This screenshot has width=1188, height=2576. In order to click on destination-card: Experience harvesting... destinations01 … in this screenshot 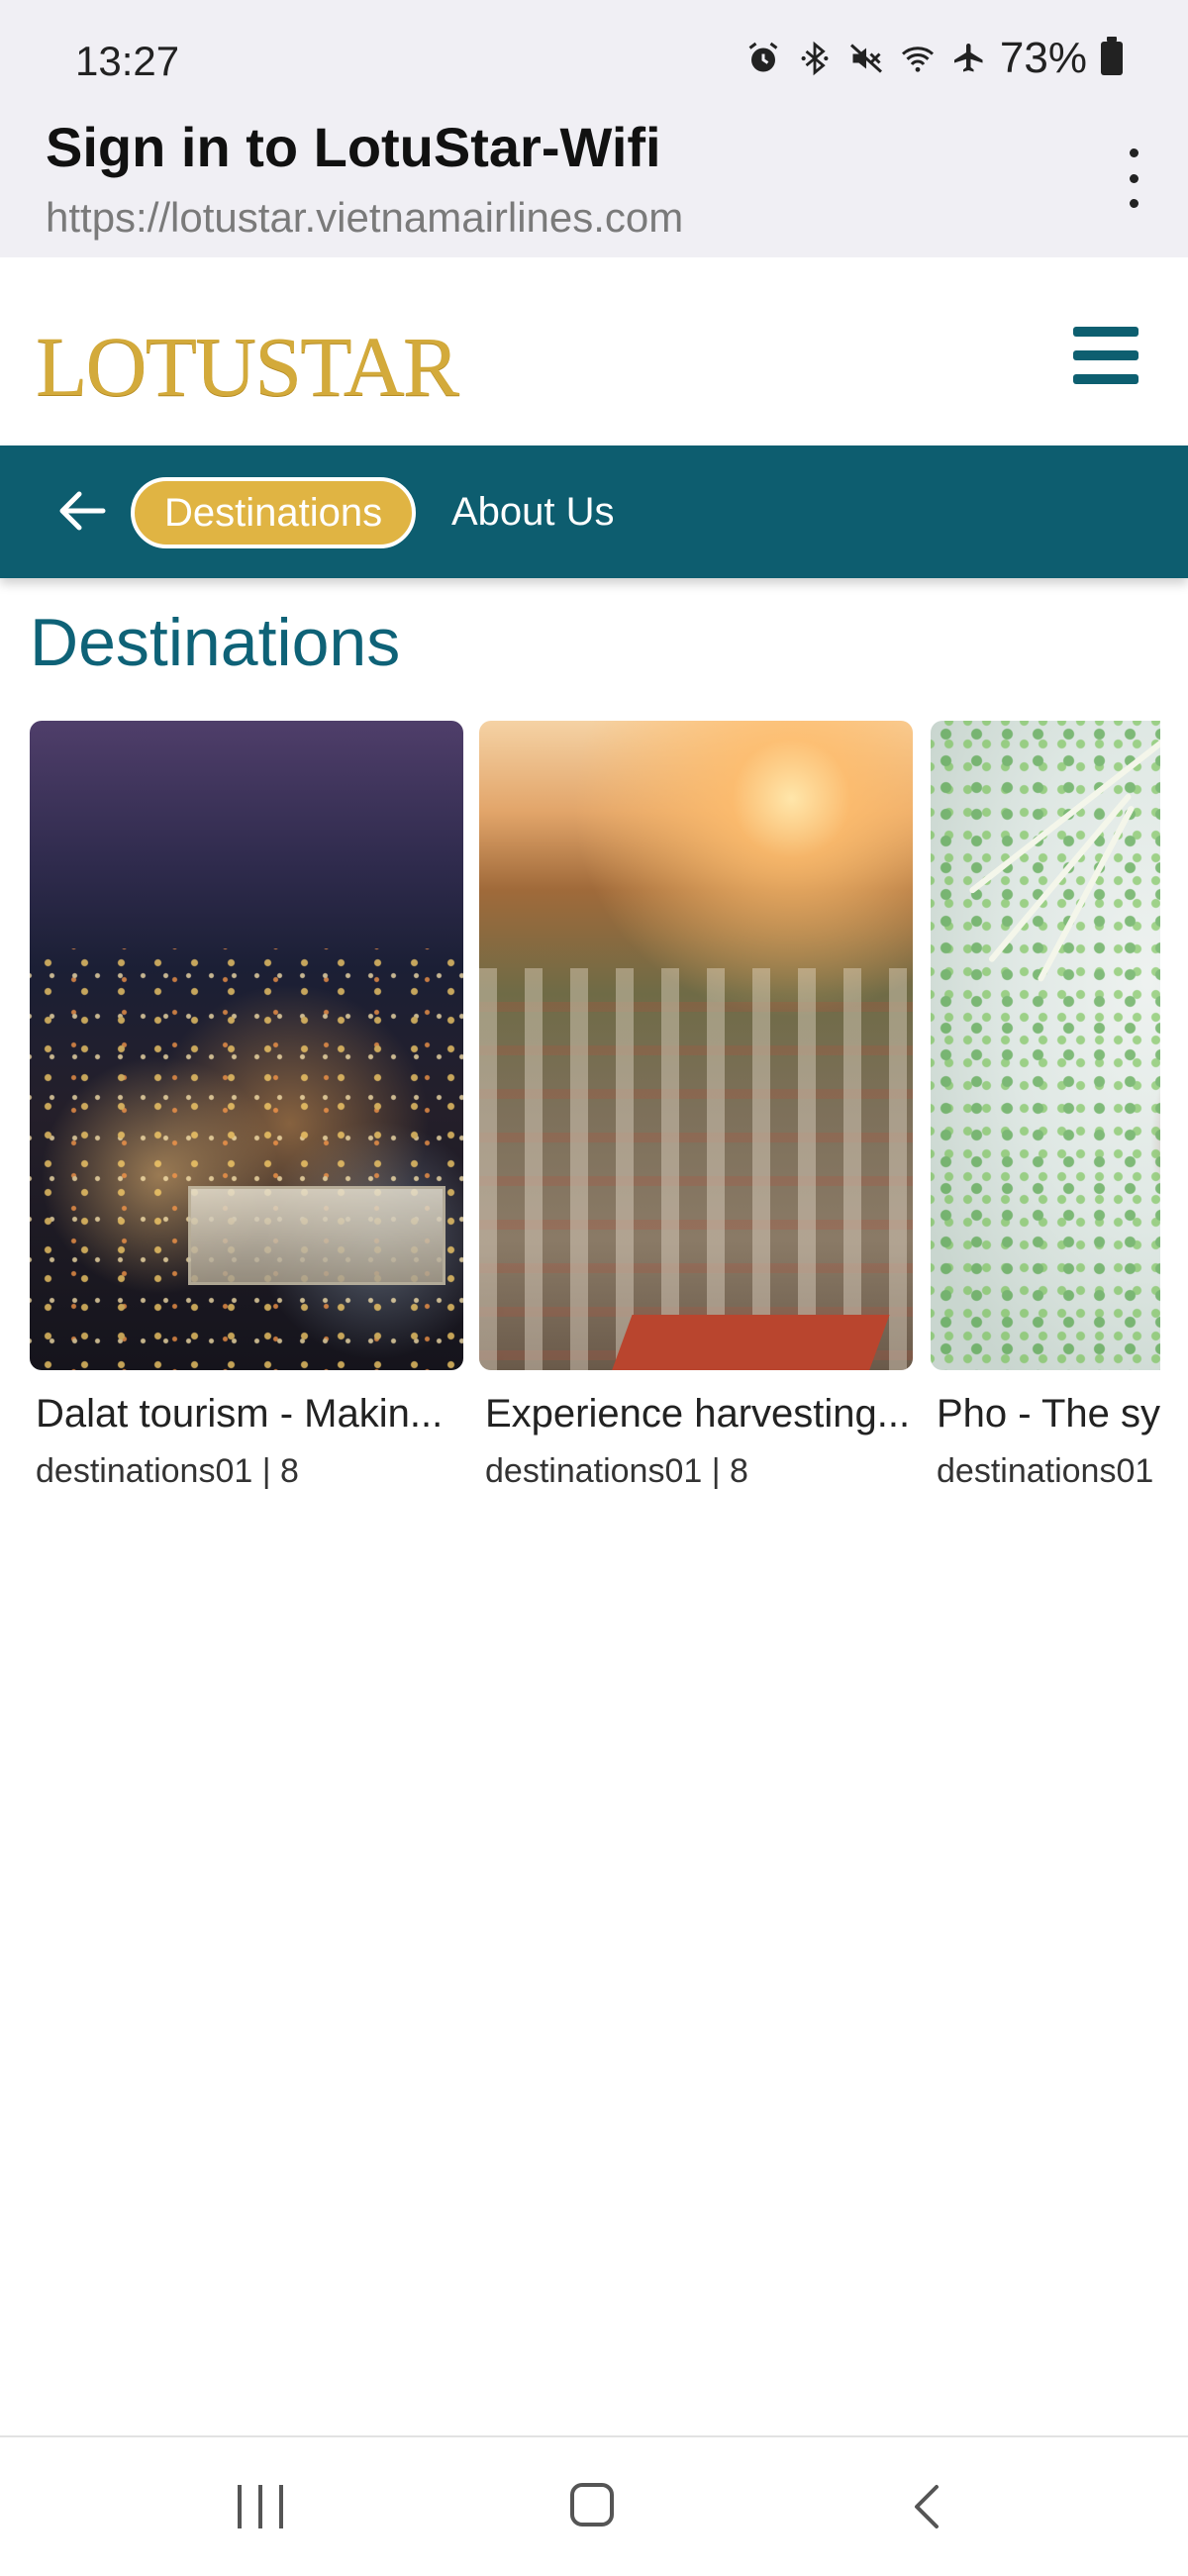, I will do `click(696, 1106)`.